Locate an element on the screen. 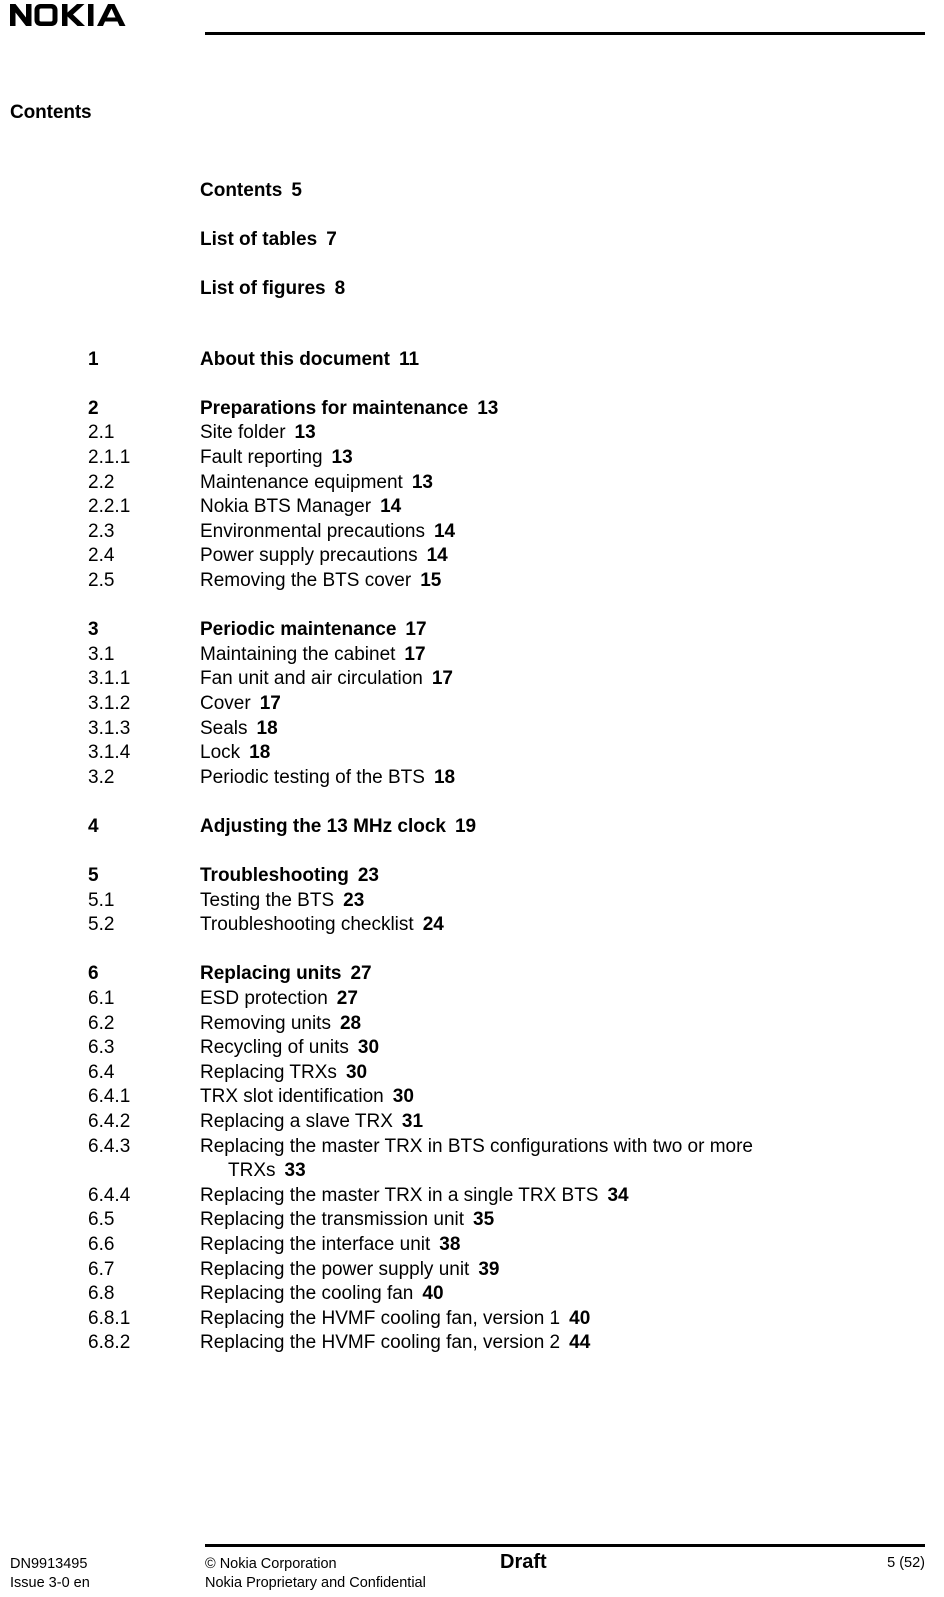 This screenshot has width=944, height=1597. toc-entry-2: 2 Preparations for maintenance 13 is located at coordinates (472, 409).